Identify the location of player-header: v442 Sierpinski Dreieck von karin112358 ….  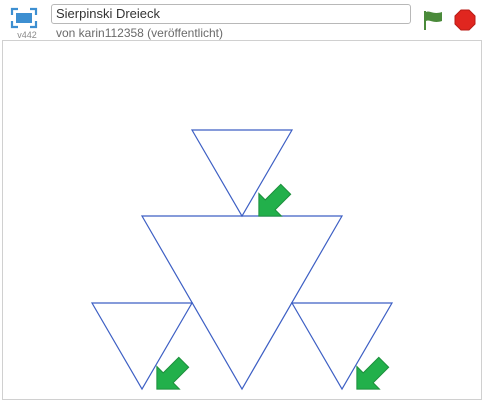
(242, 20).